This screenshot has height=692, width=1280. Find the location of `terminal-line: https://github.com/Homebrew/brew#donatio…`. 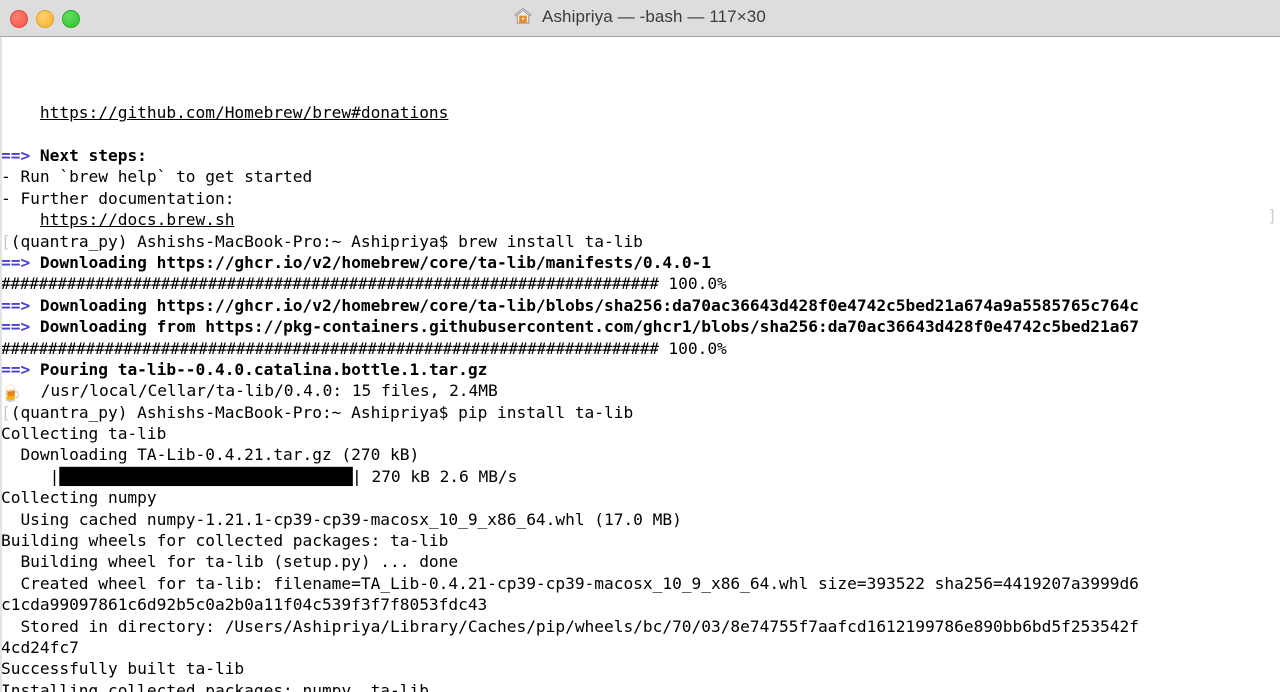

terminal-line: https://github.com/Homebrew/brew#donatio… is located at coordinates (640, 112).